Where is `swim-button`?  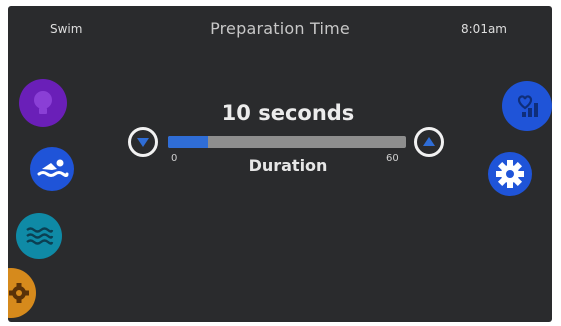 swim-button is located at coordinates (52, 169).